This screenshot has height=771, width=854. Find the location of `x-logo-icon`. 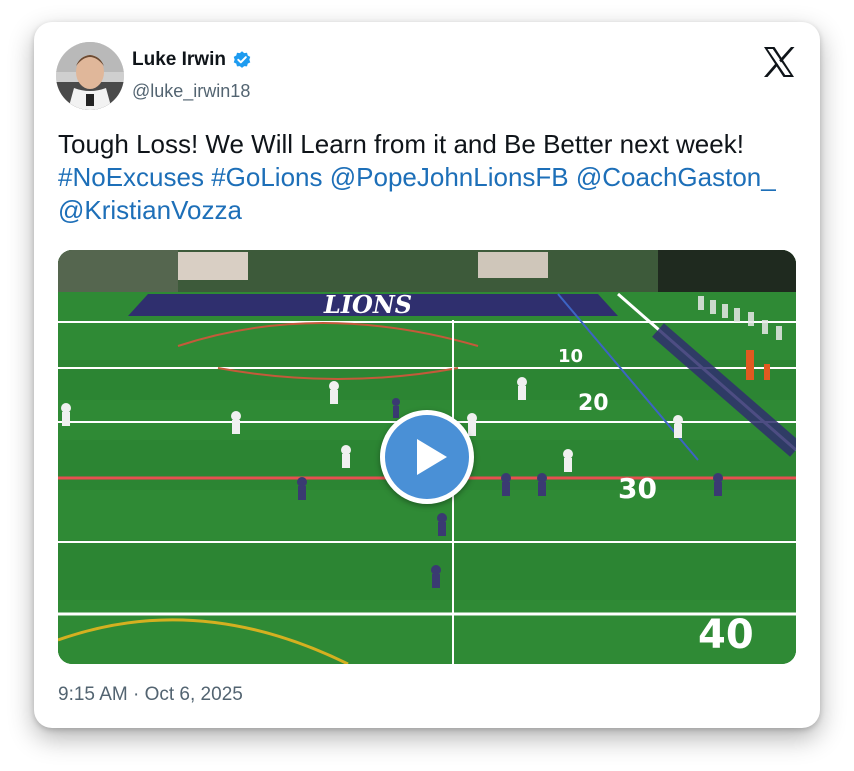

x-logo-icon is located at coordinates (779, 62).